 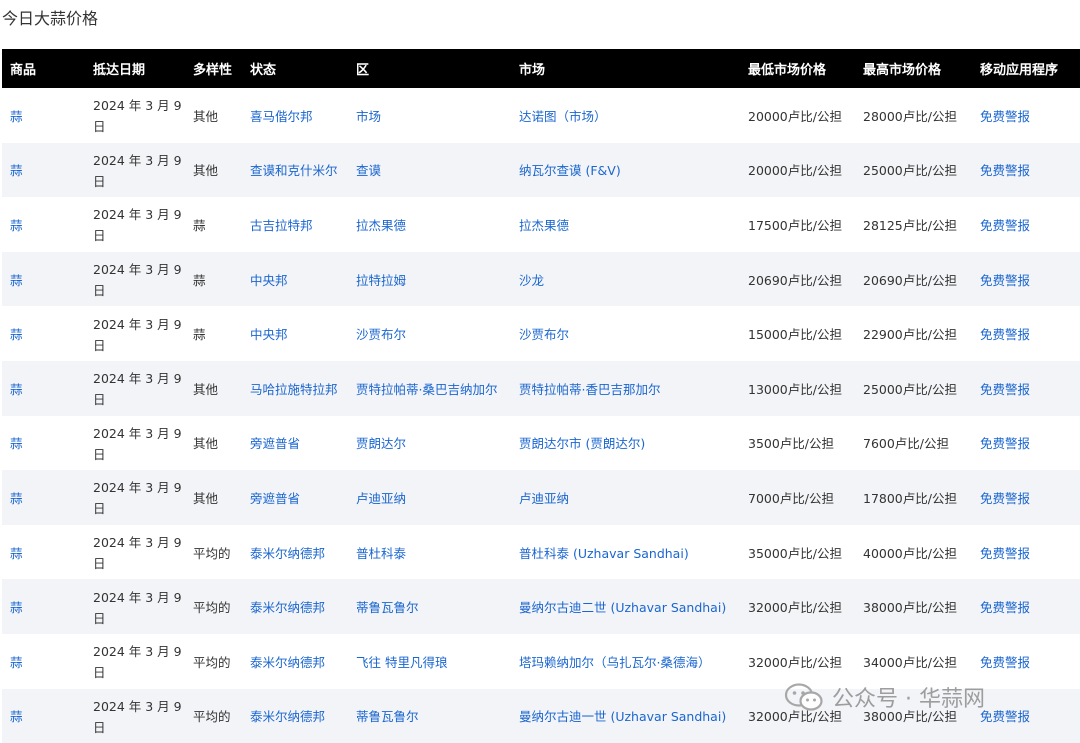 I want to click on col-header-arrival-date: 抵达日期, so click(x=135, y=68).